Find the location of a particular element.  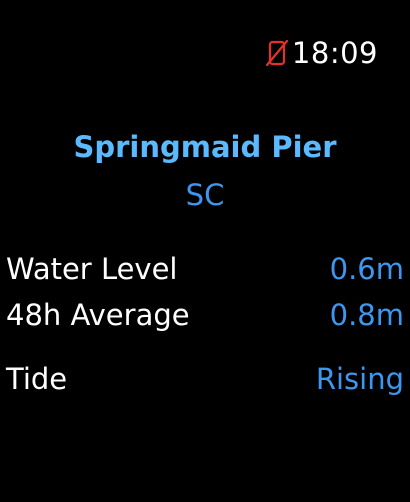

average-label: 48h Average is located at coordinates (98, 315).